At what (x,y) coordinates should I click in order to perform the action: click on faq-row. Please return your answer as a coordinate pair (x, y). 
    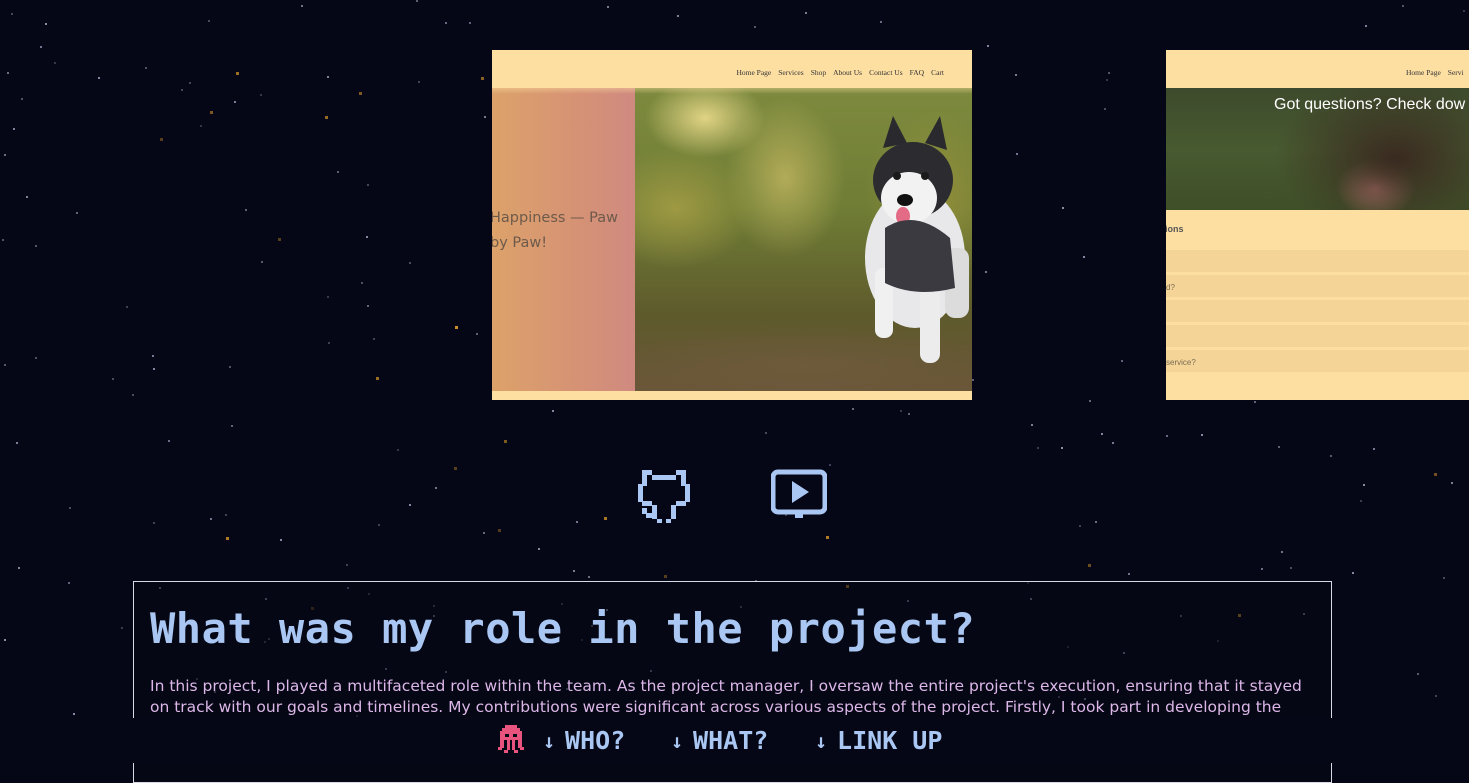
    Looking at the image, I should click on (1317, 336).